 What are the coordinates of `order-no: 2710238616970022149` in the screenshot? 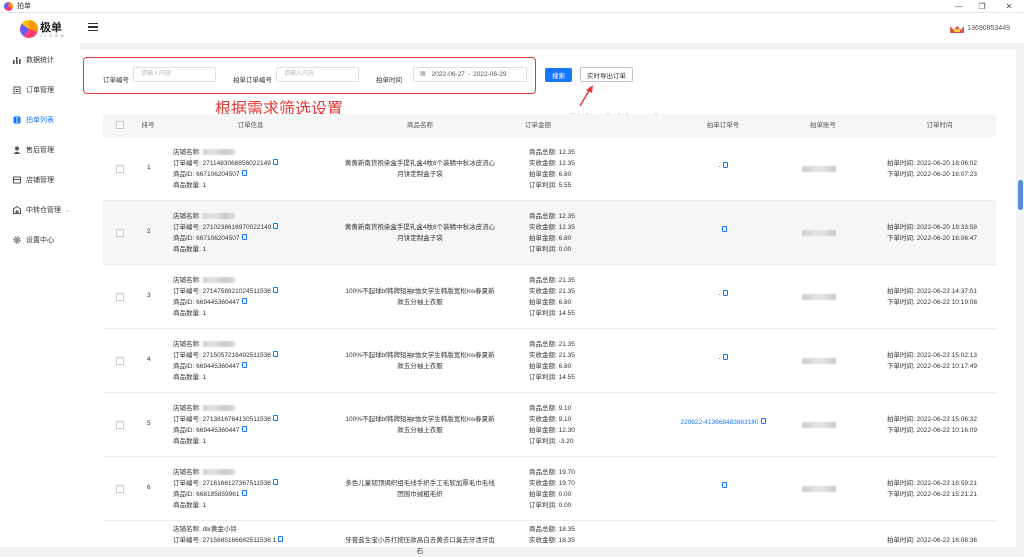 It's located at (237, 227).